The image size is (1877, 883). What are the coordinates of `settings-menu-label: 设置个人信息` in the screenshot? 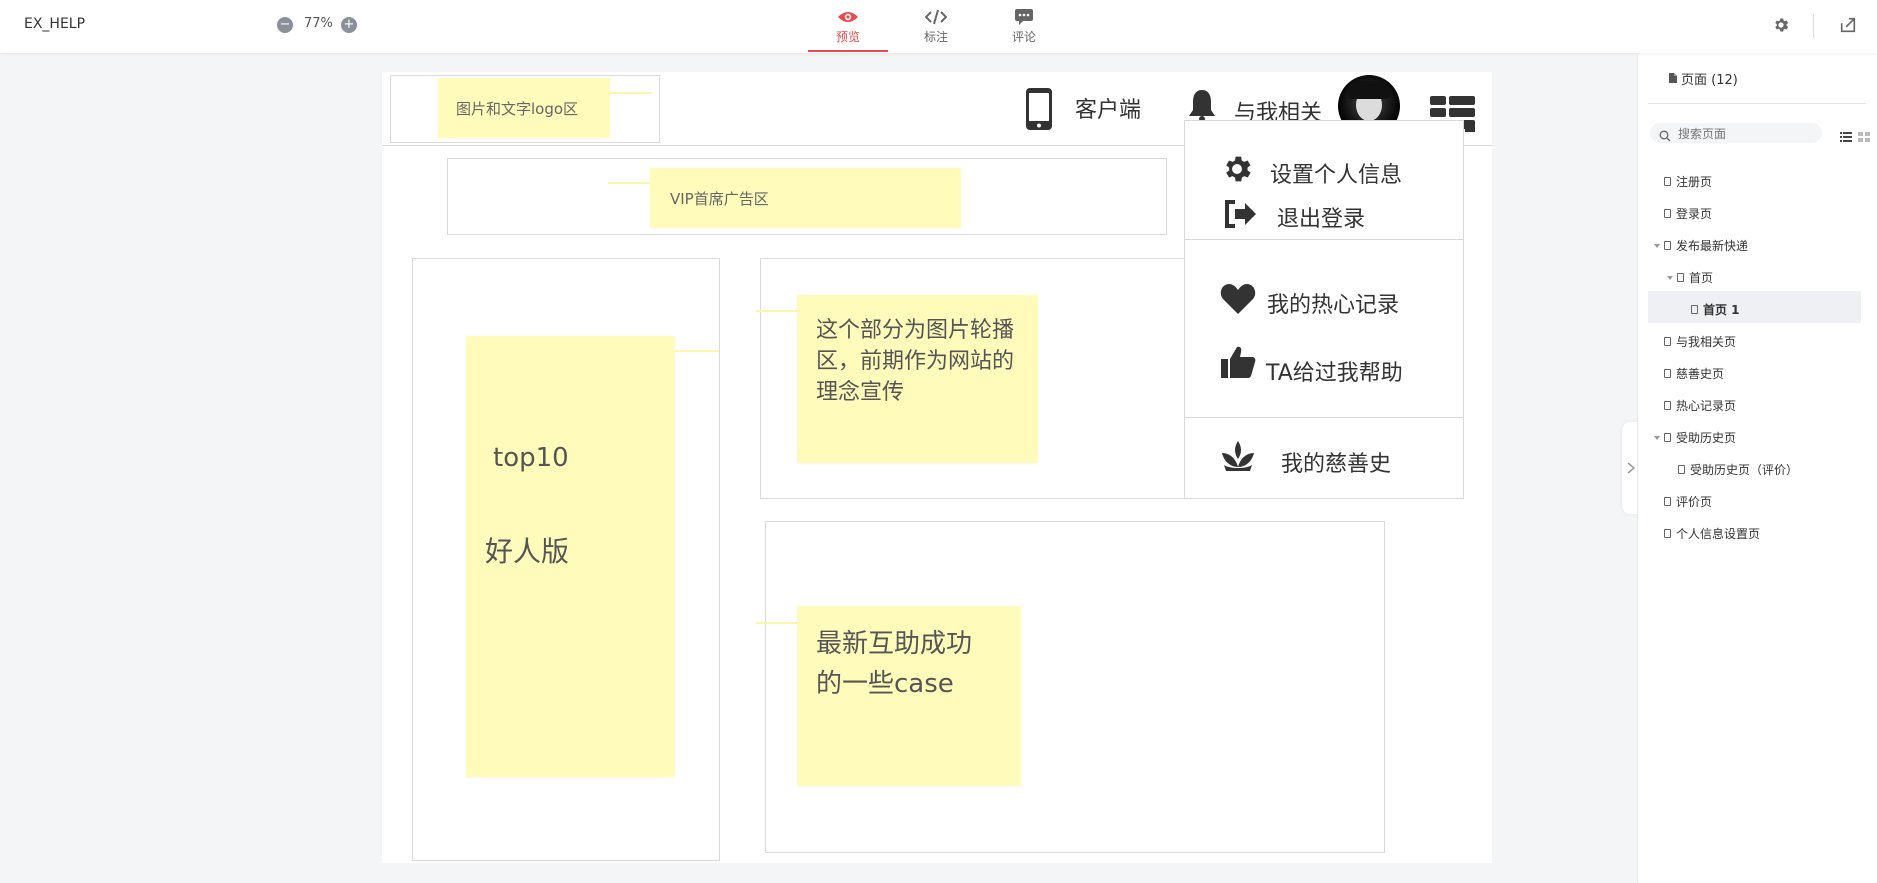 It's located at (1336, 173).